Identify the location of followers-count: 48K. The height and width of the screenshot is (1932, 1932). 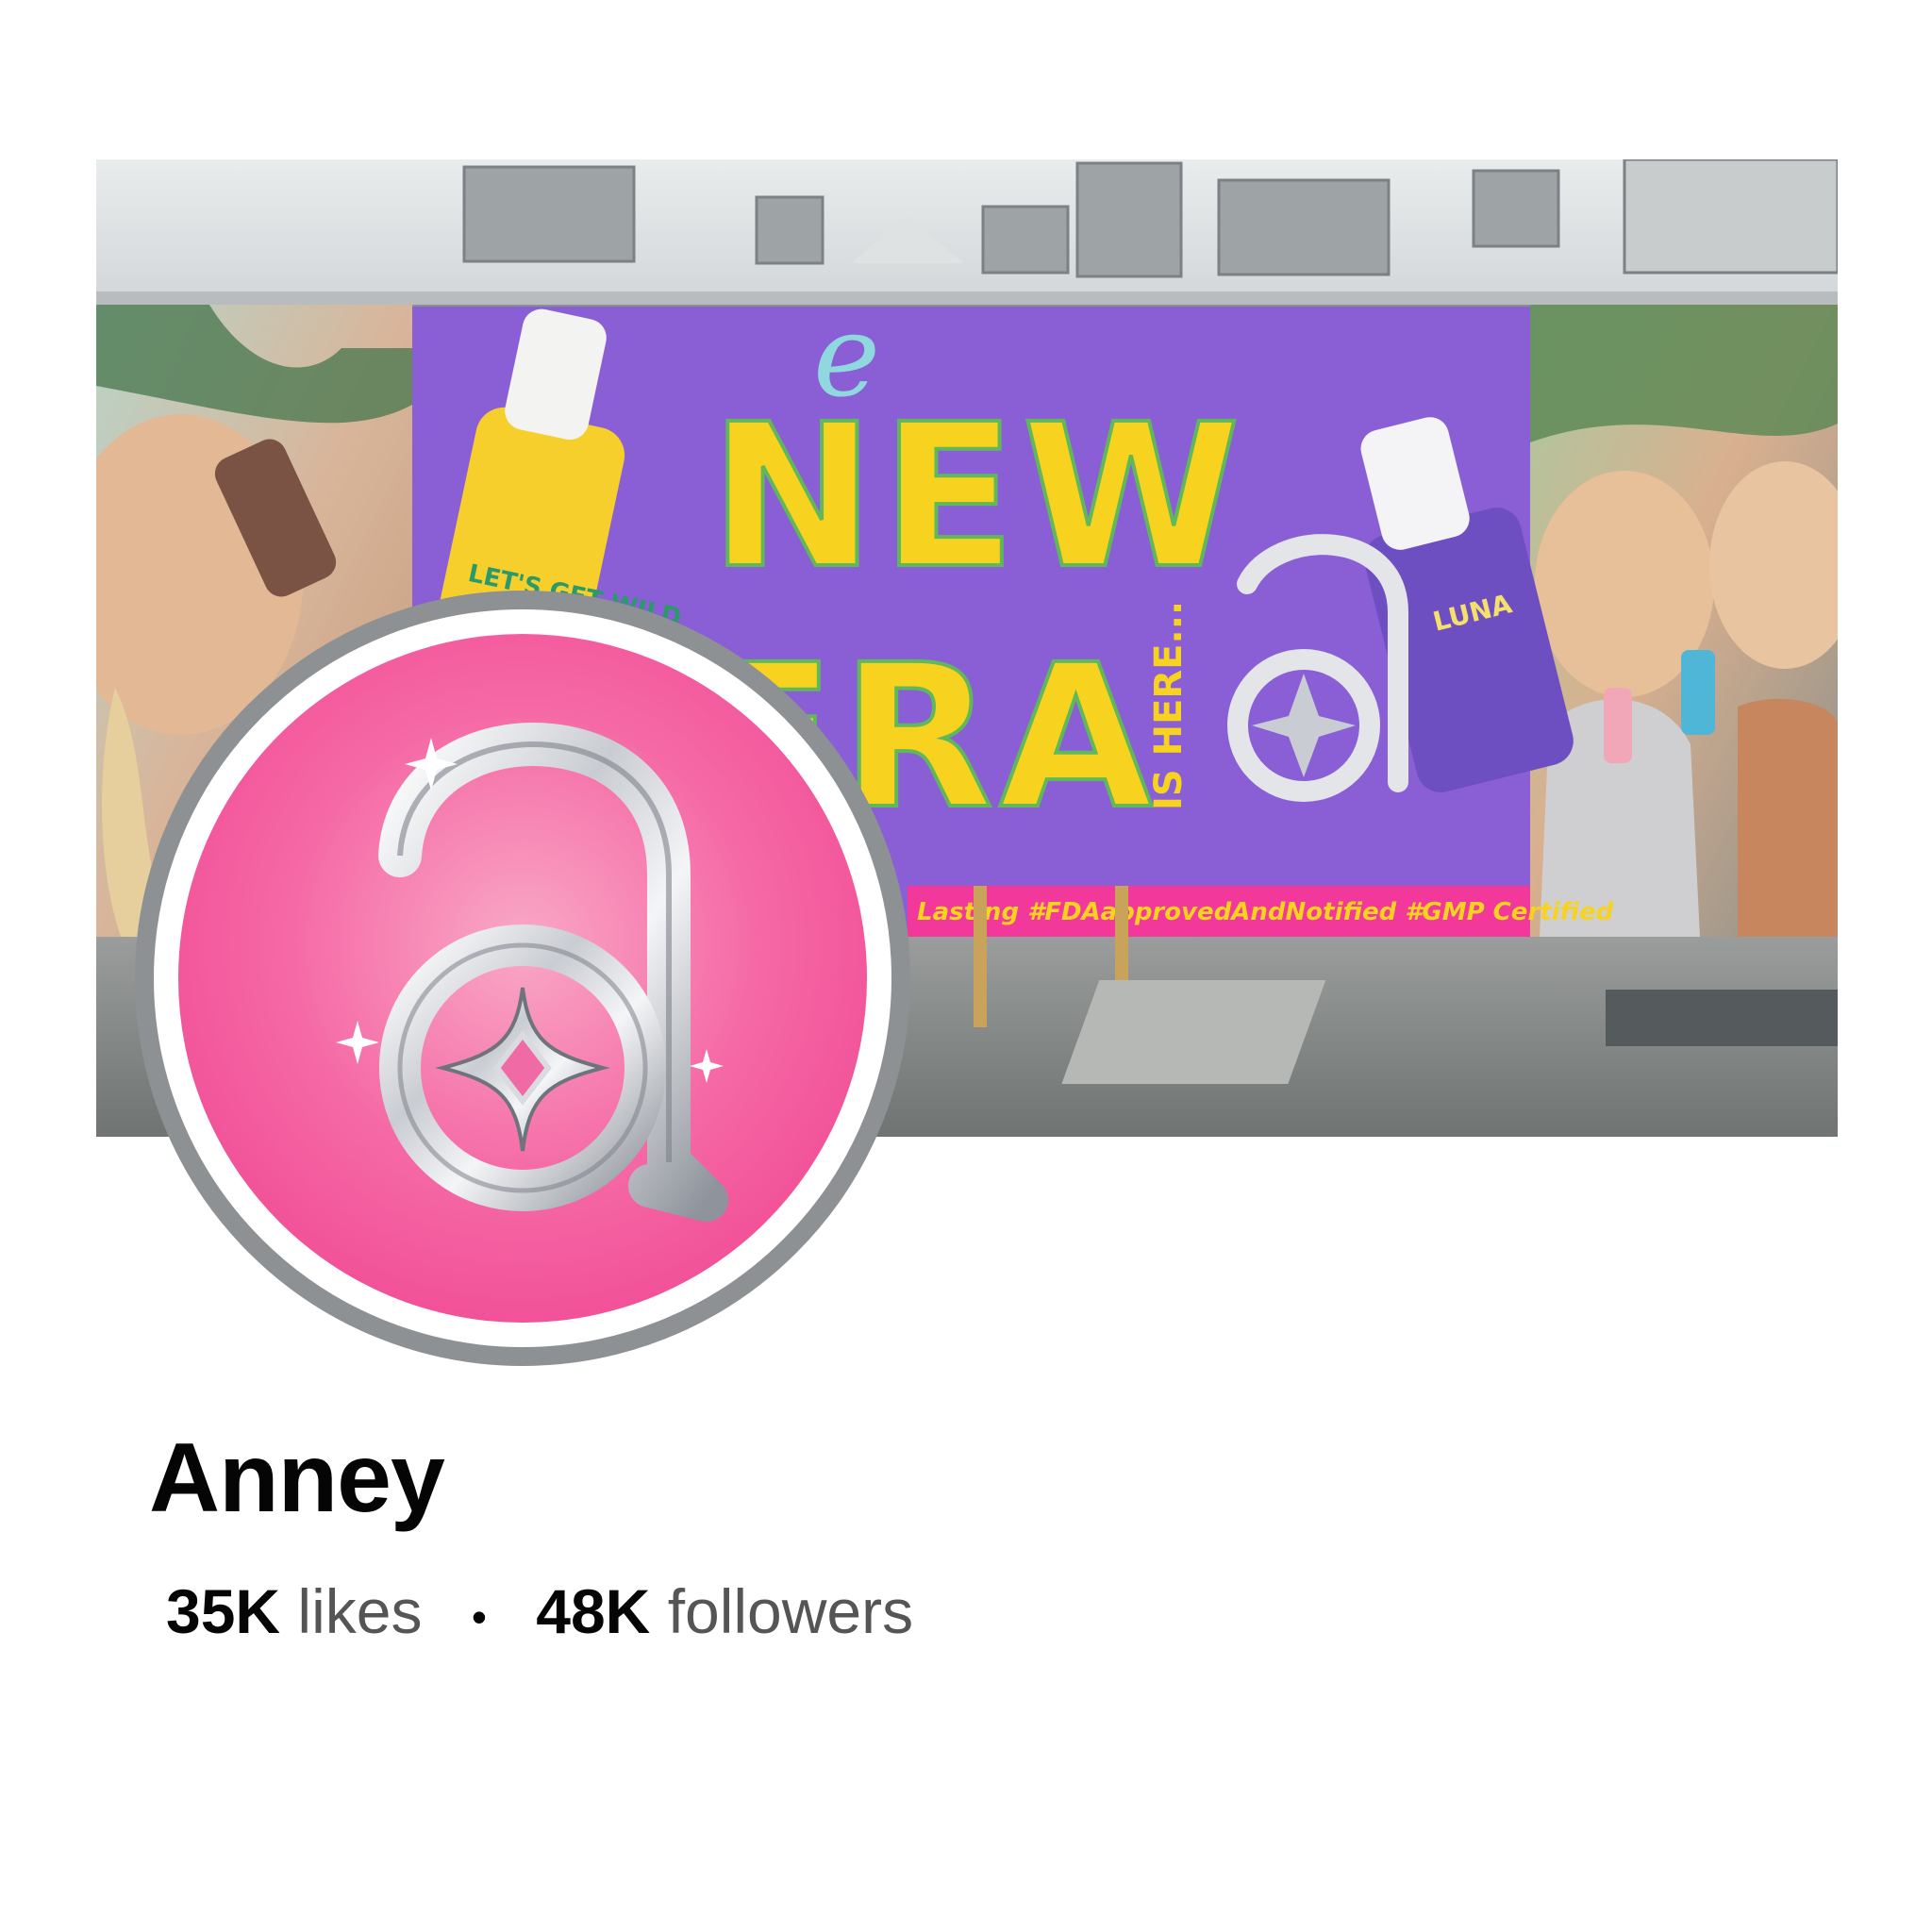
(593, 1611).